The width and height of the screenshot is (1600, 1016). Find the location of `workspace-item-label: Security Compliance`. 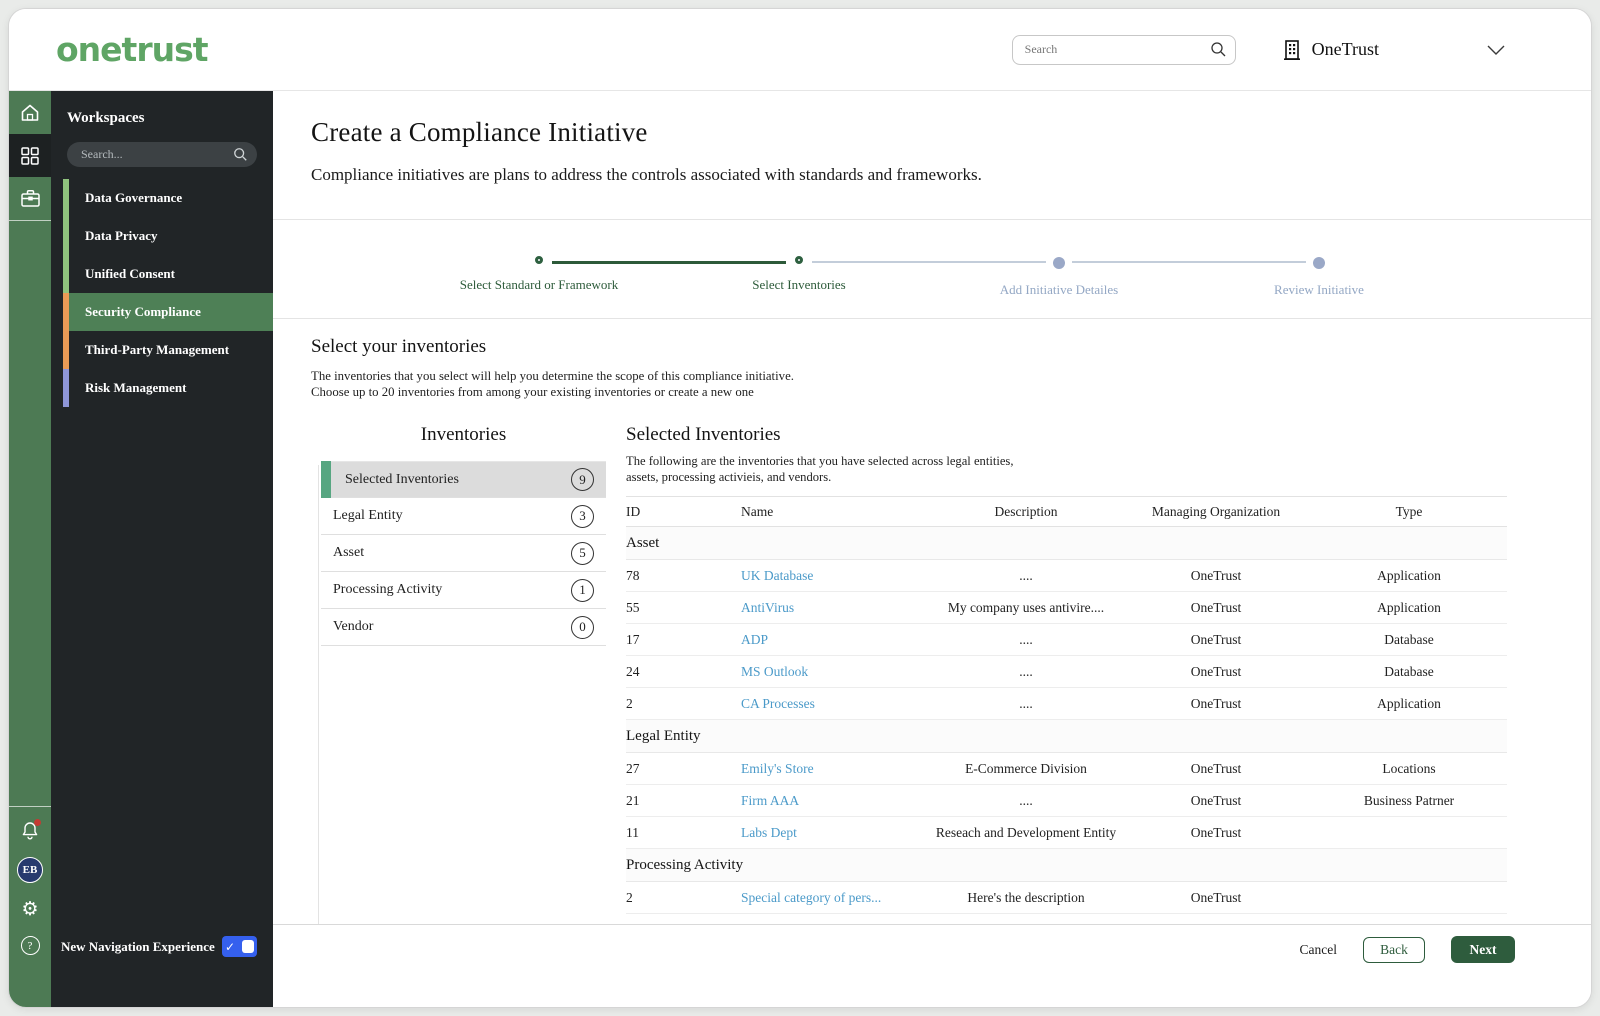

workspace-item-label: Security Compliance is located at coordinates (143, 311).